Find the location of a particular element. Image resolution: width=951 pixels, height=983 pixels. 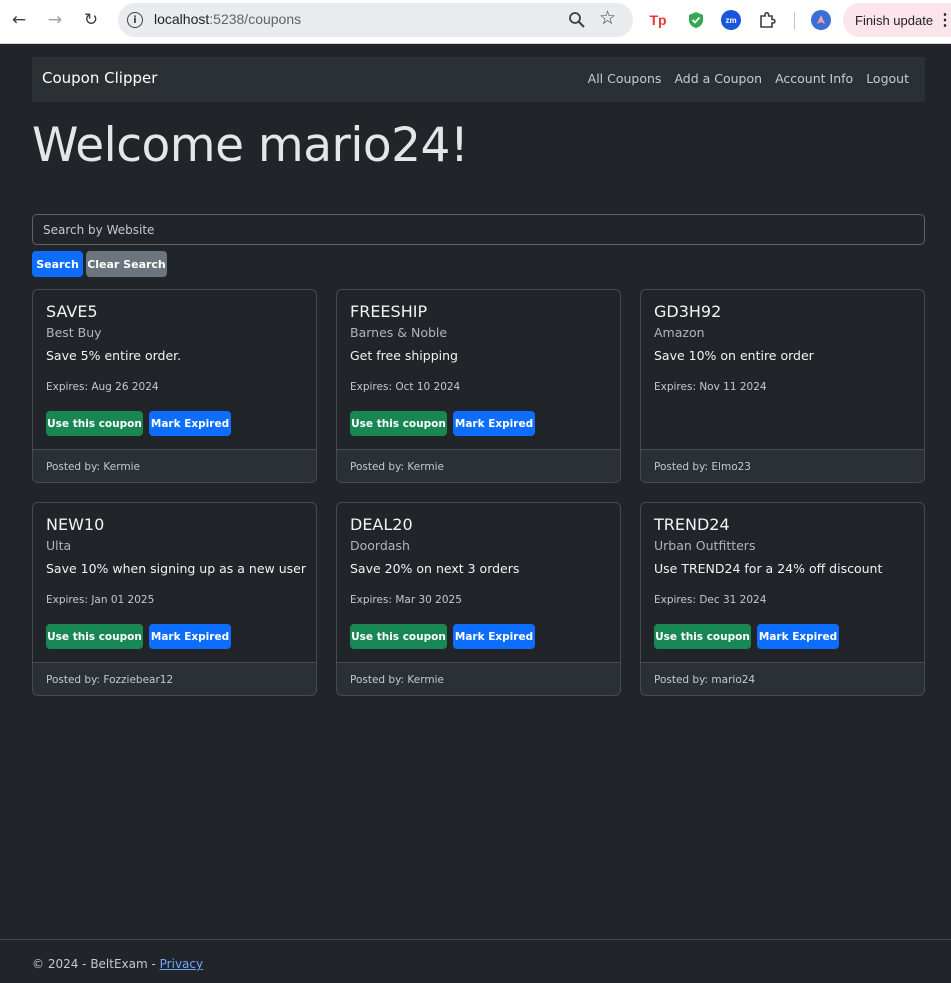

coupon-code: GD3H92 is located at coordinates (688, 311).